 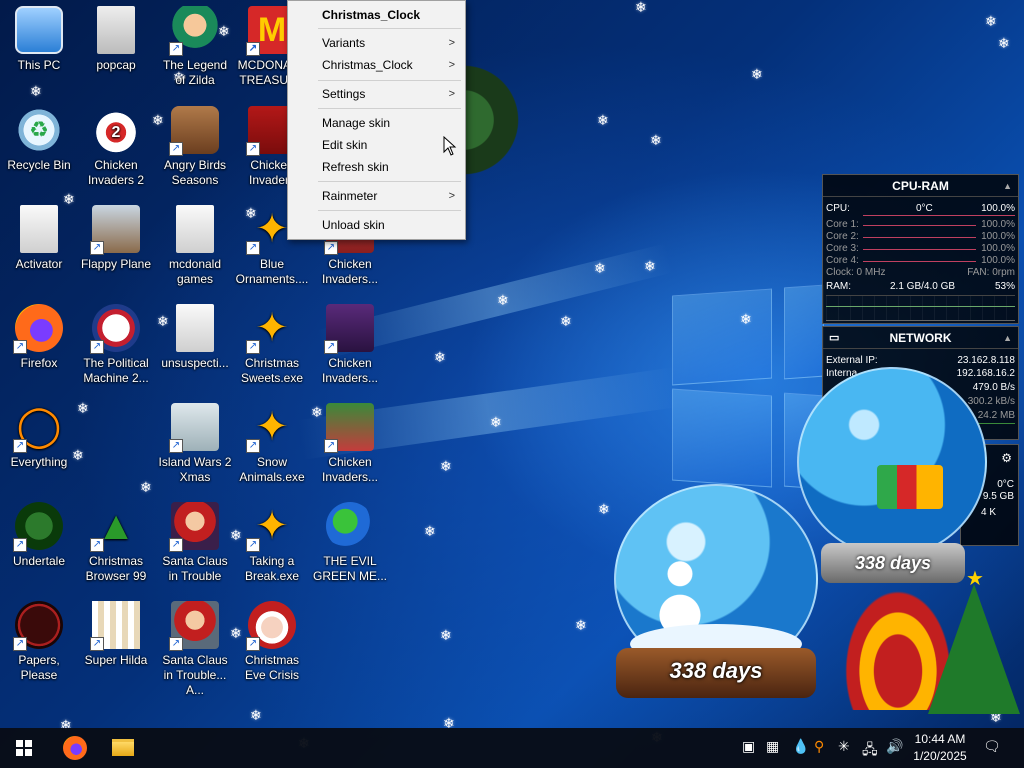 What do you see at coordinates (920, 361) in the screenshot?
I see `external-ip-row: External IP: 23.162.8.118` at bounding box center [920, 361].